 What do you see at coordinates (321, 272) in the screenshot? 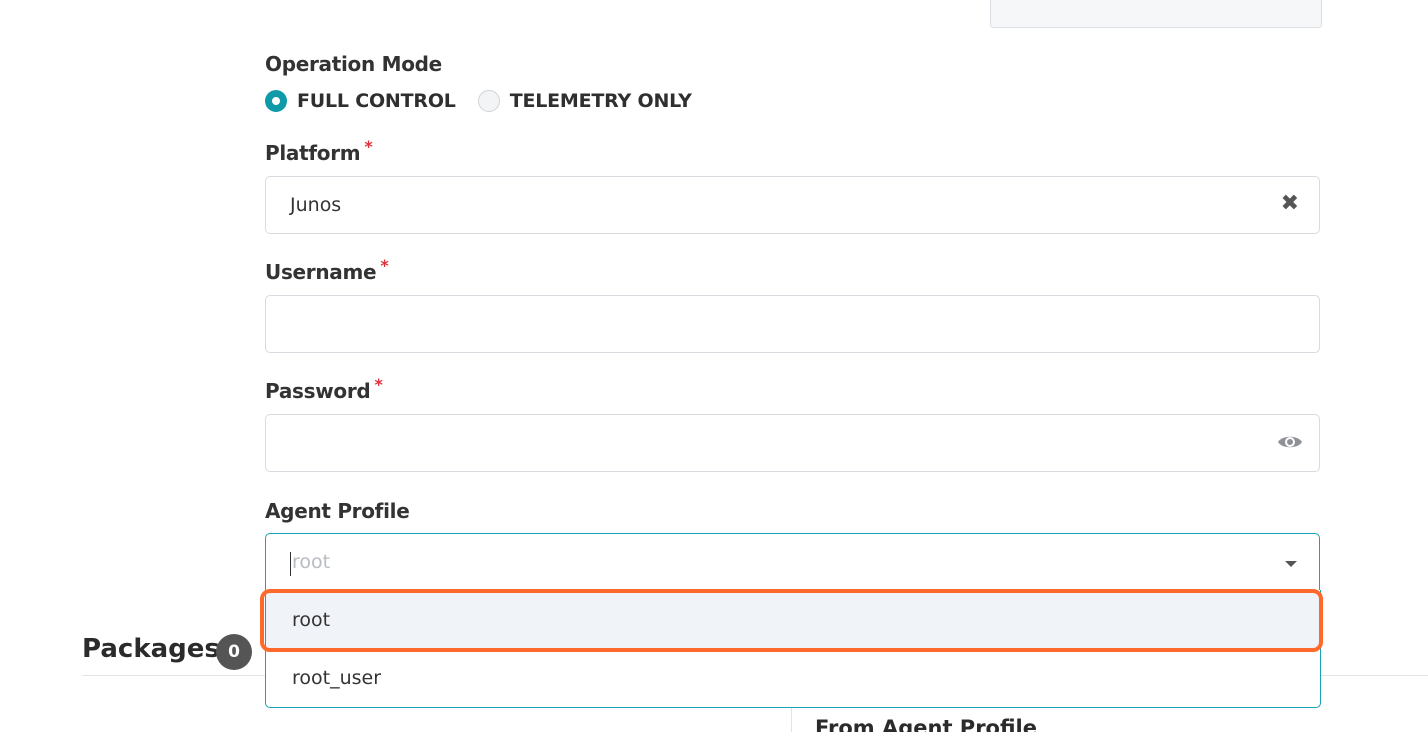
I see `username-label-text: Username` at bounding box center [321, 272].